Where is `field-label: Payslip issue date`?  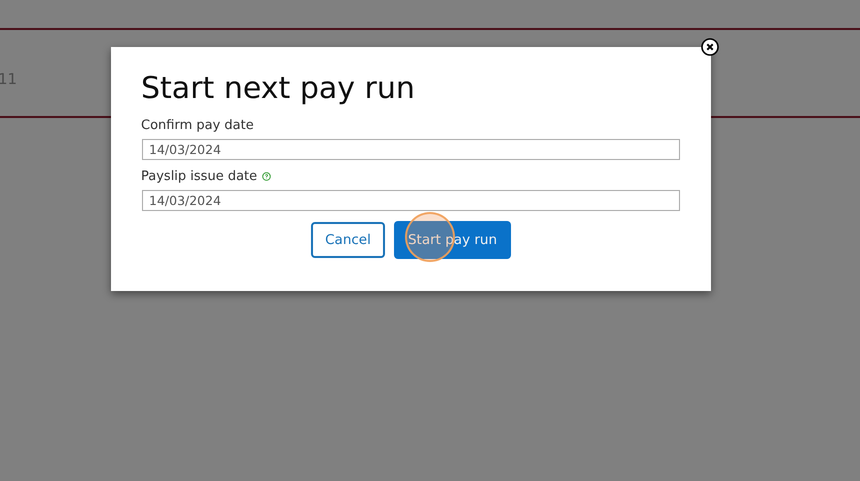
field-label: Payslip issue date is located at coordinates (199, 176).